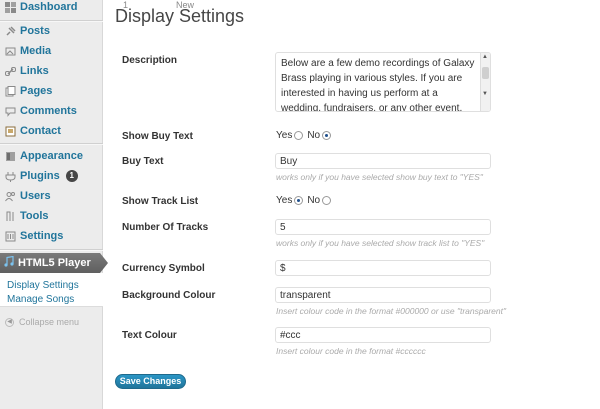 This screenshot has width=600, height=409. I want to click on currency-symbol-input: $, so click(383, 268).